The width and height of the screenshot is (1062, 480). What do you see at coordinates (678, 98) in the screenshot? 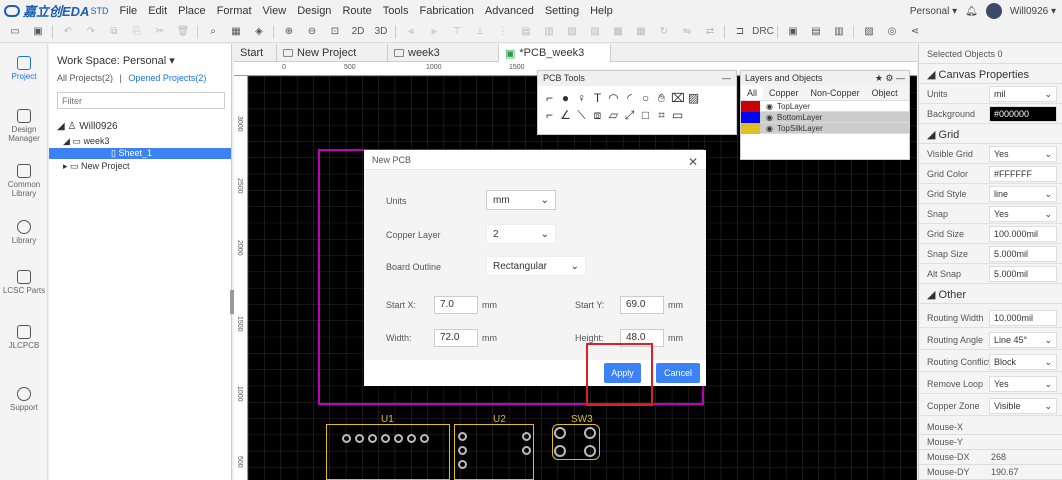
I see `cross-tool-icon: ⌧` at bounding box center [678, 98].